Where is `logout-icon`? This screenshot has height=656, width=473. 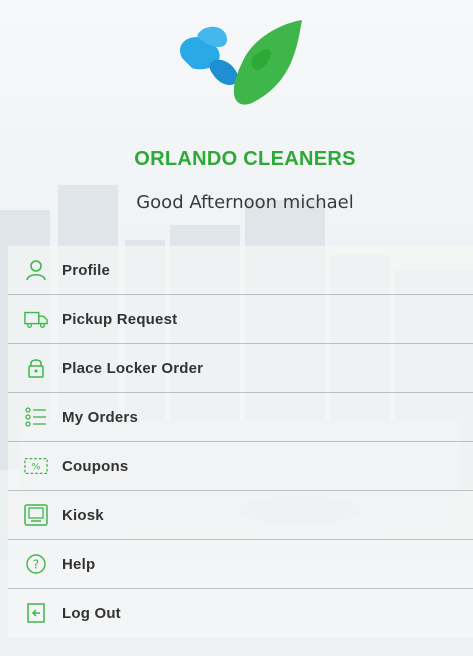 logout-icon is located at coordinates (36, 613).